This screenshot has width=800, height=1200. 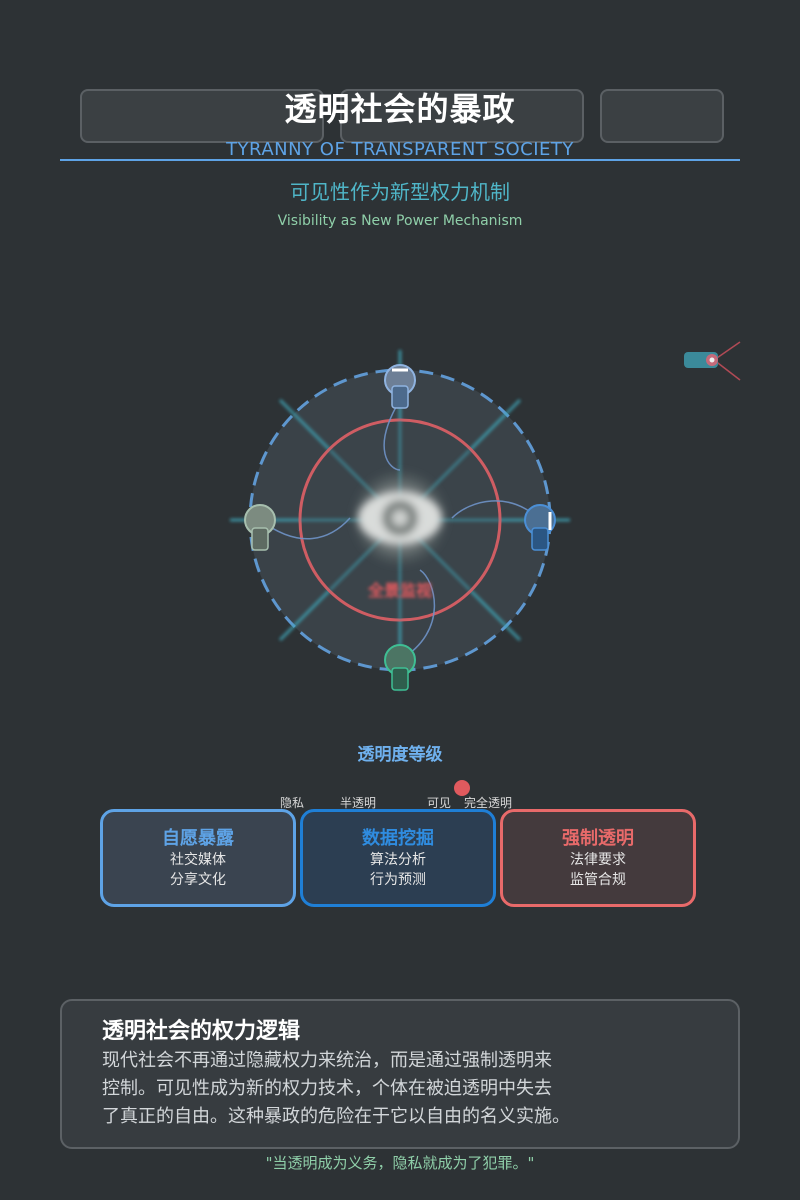 I want to click on card-data-mining: 数据挖掘 算法分析 行为预测, so click(x=398, y=858).